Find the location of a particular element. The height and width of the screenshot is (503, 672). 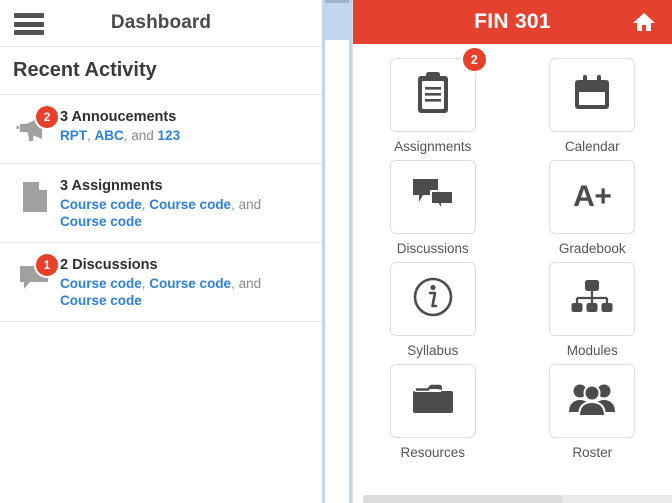

document-icon is located at coordinates (34, 198).